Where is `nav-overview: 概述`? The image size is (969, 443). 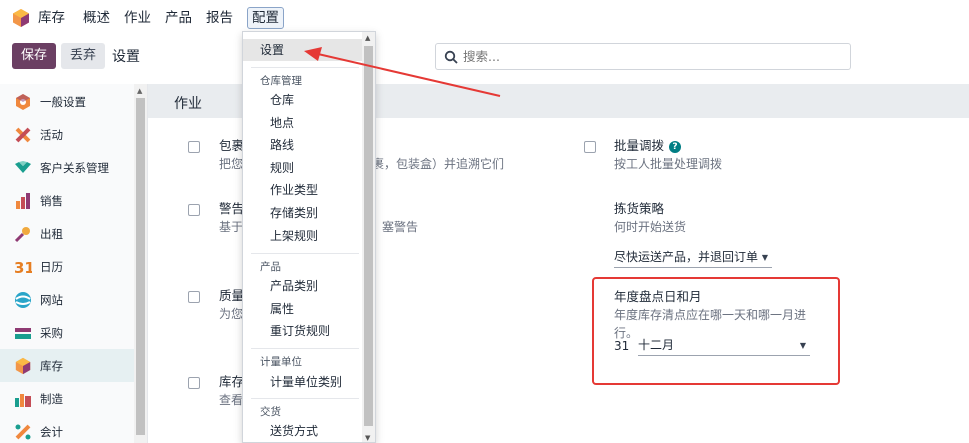 nav-overview: 概述 is located at coordinates (96, 18).